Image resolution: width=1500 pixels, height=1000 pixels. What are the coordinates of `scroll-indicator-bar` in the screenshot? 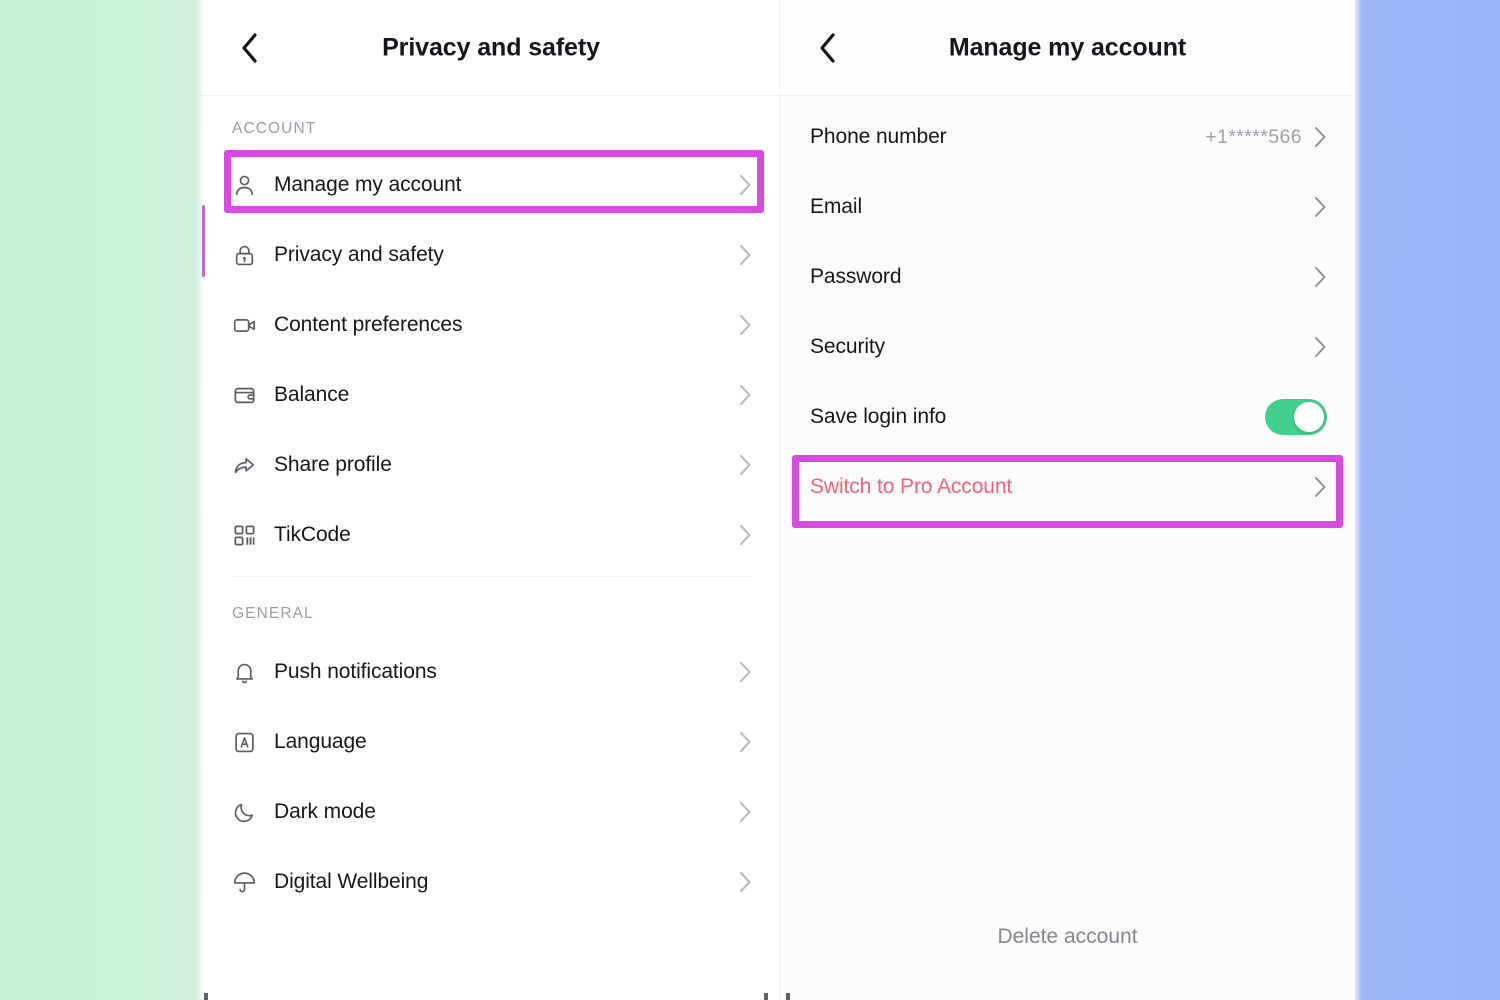 It's located at (203, 241).